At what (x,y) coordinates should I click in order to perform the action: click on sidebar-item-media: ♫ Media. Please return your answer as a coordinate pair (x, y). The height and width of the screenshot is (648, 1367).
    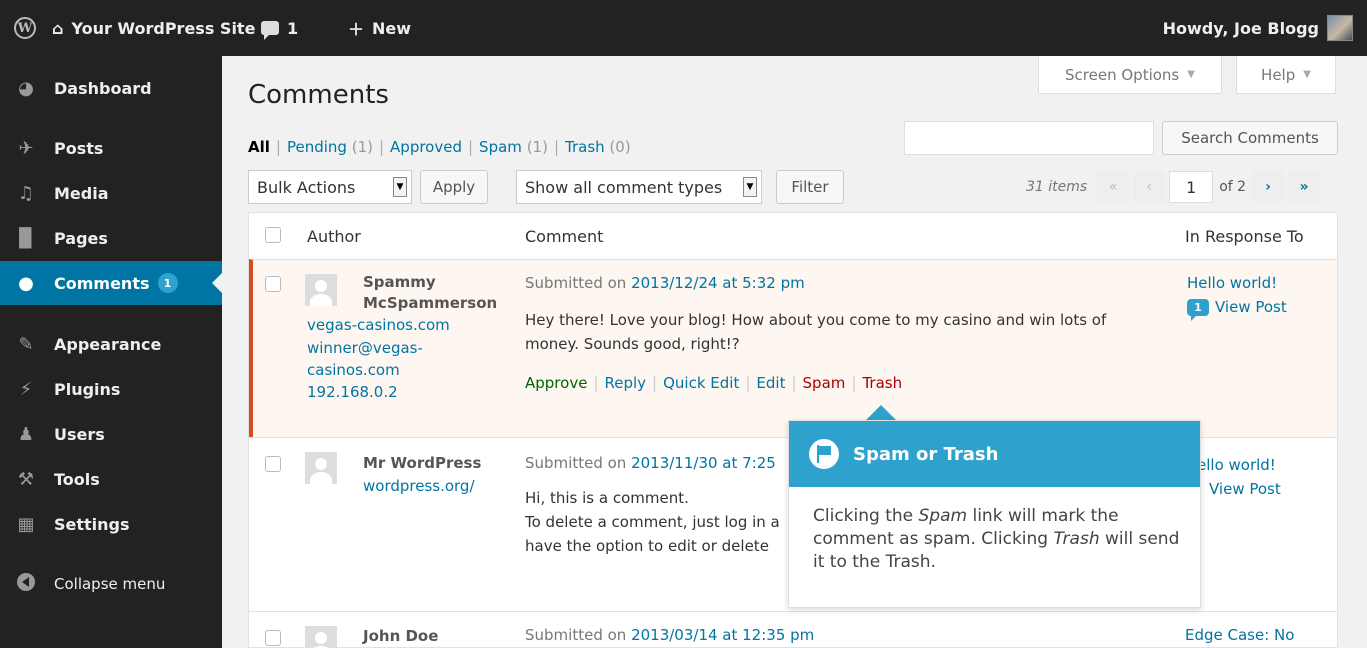
    Looking at the image, I should click on (111, 193).